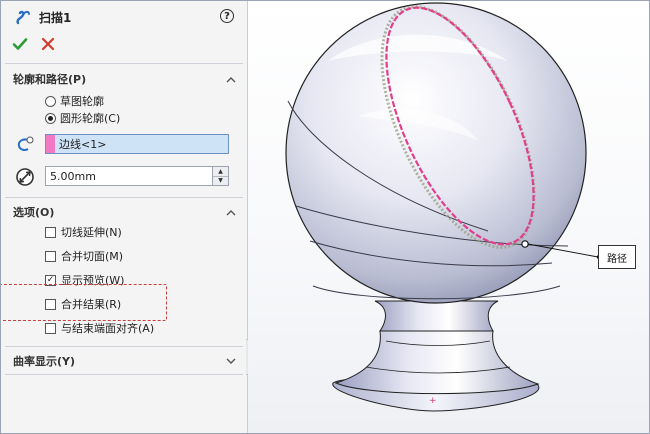  I want to click on sweep-feature-icon, so click(23, 17).